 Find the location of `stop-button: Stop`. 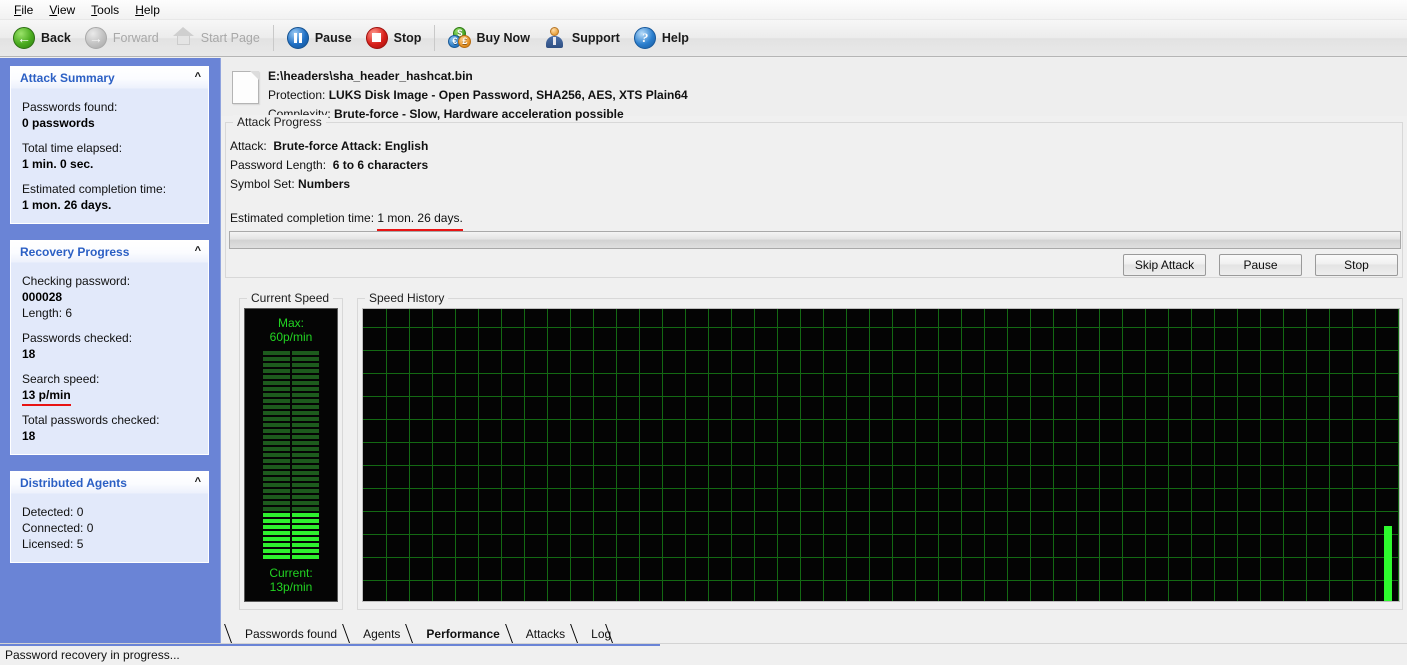

stop-button: Stop is located at coordinates (394, 38).